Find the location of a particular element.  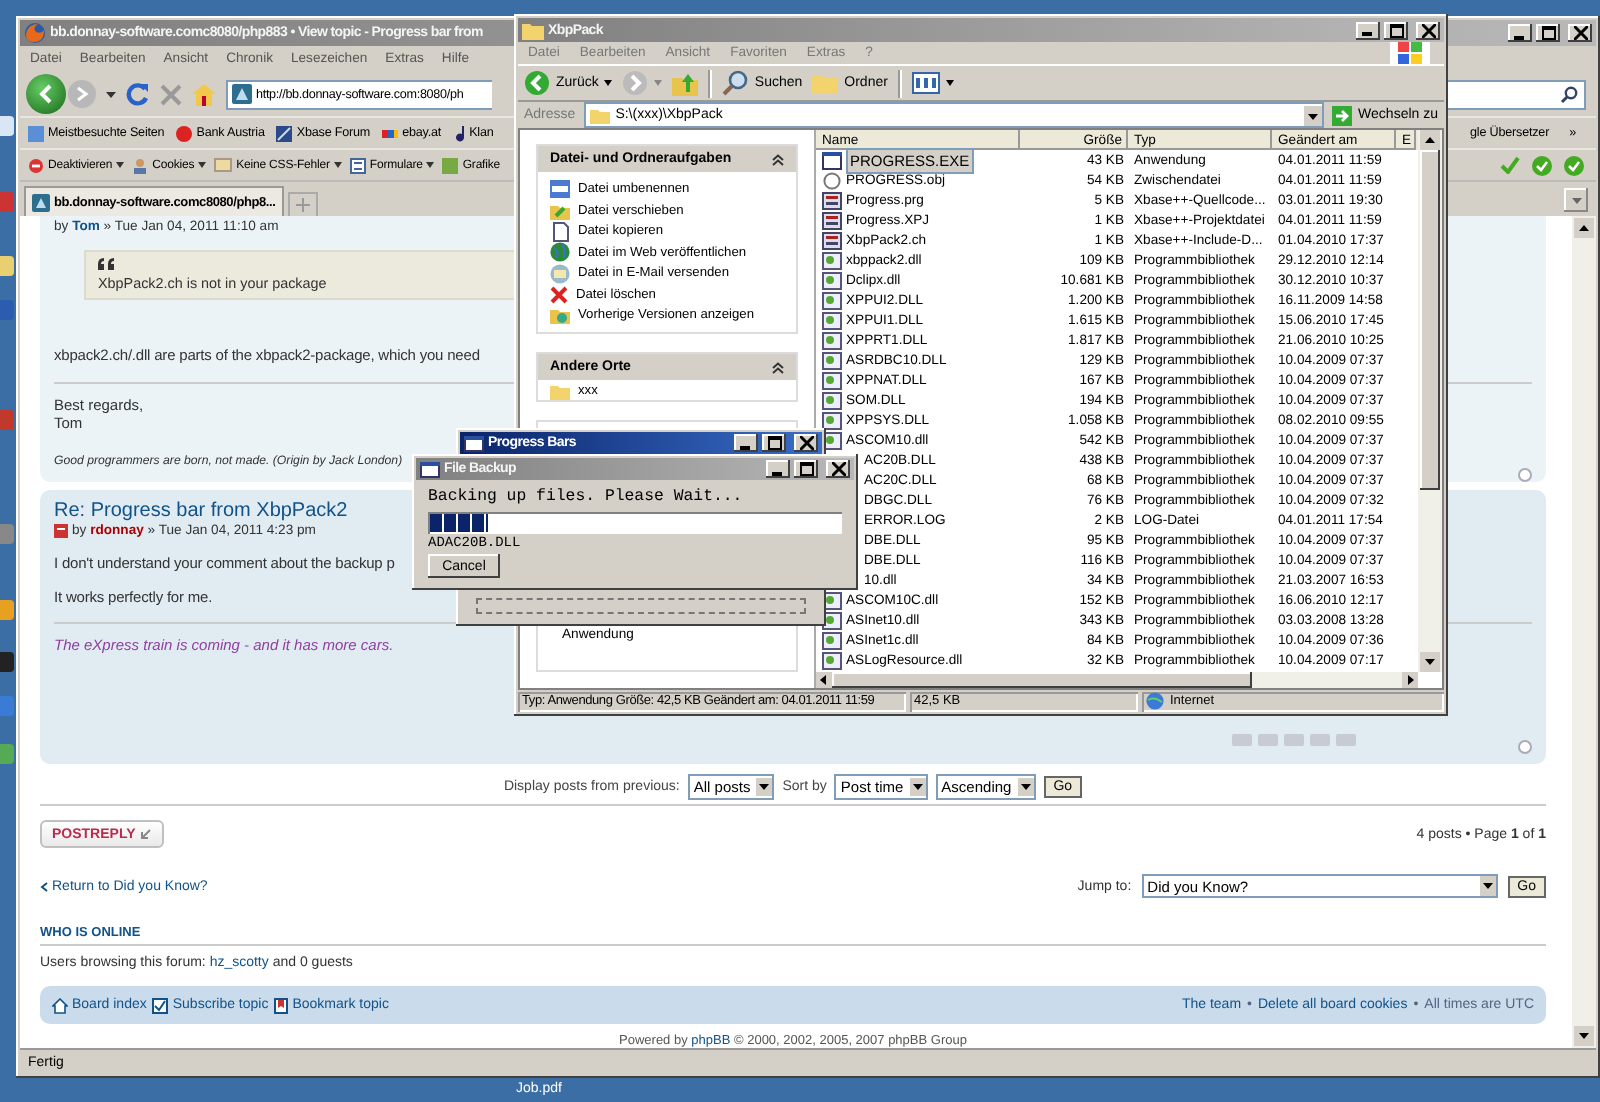

chevron-left-icon is located at coordinates (44, 886).